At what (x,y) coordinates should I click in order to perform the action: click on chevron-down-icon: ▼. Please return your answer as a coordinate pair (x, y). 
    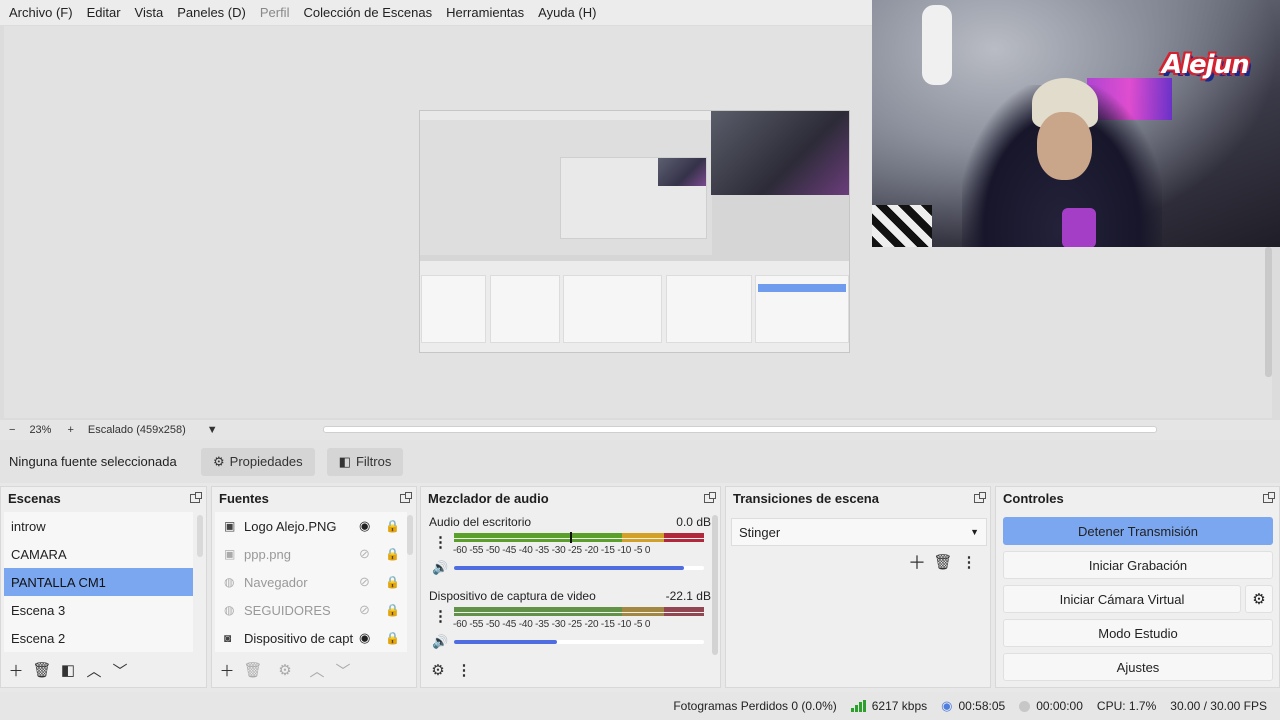
    Looking at the image, I should click on (974, 532).